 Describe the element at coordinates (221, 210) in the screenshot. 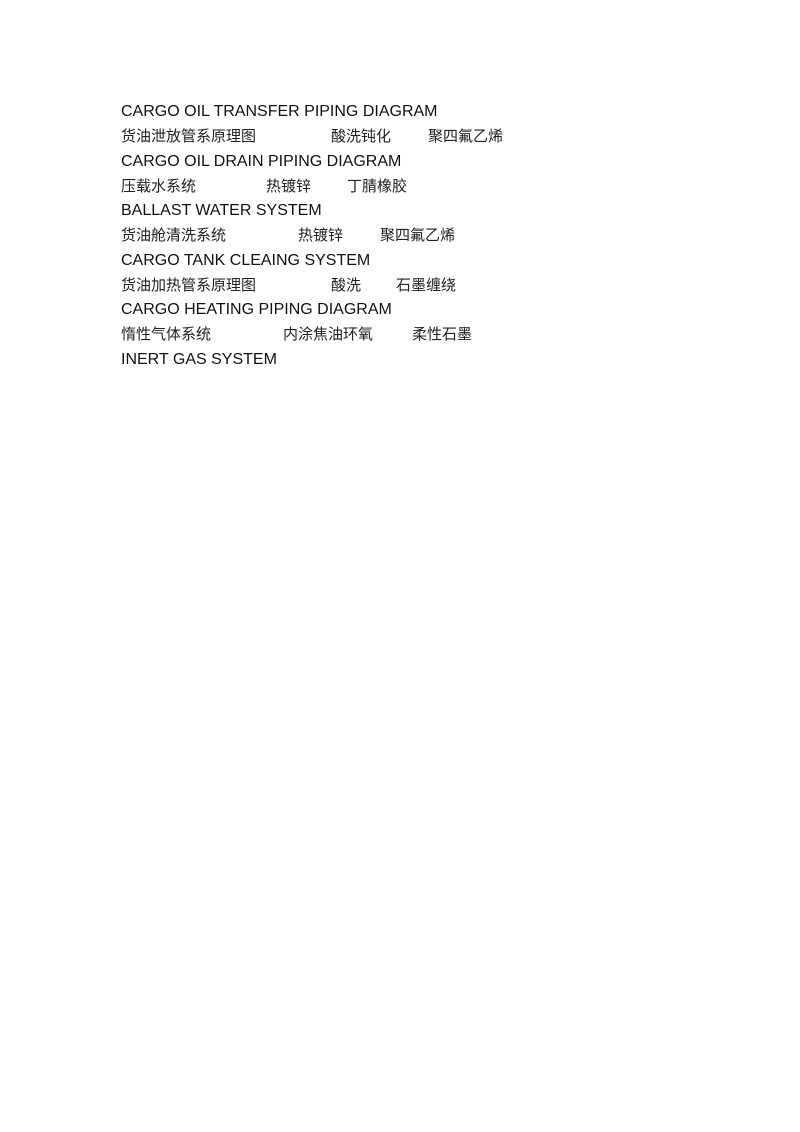

I see `english-heading: BALLAST WATER SYSTEM` at that location.